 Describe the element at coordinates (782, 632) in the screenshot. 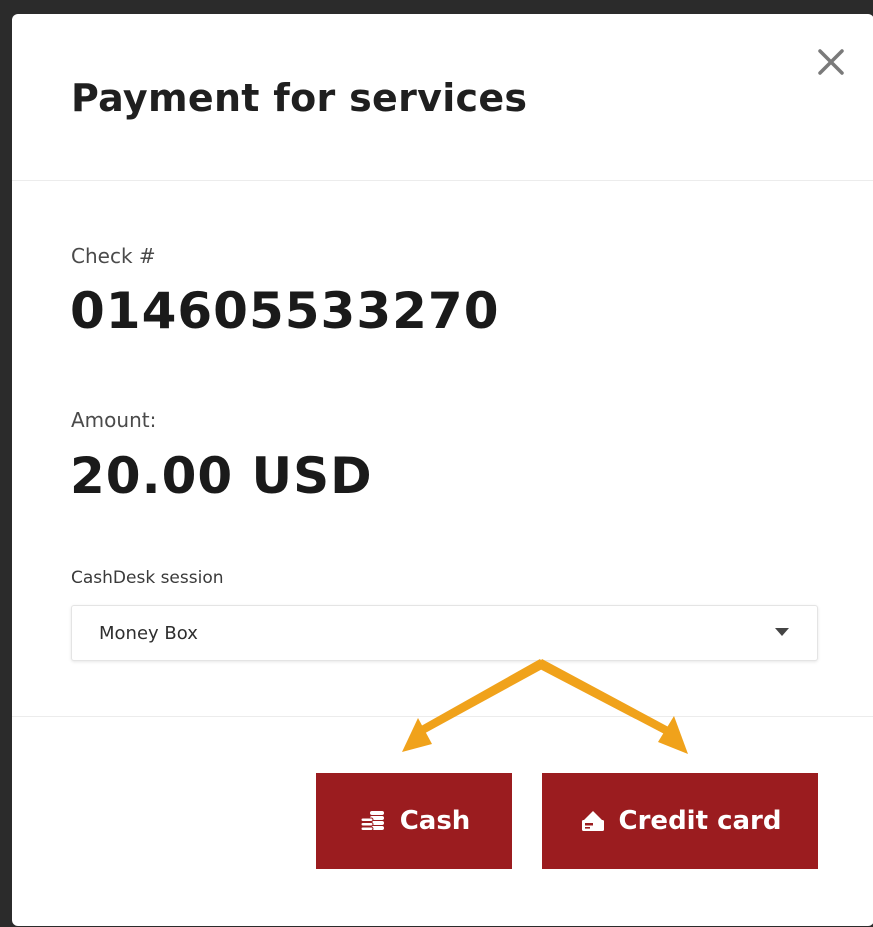

I see `chevron-down-icon` at that location.